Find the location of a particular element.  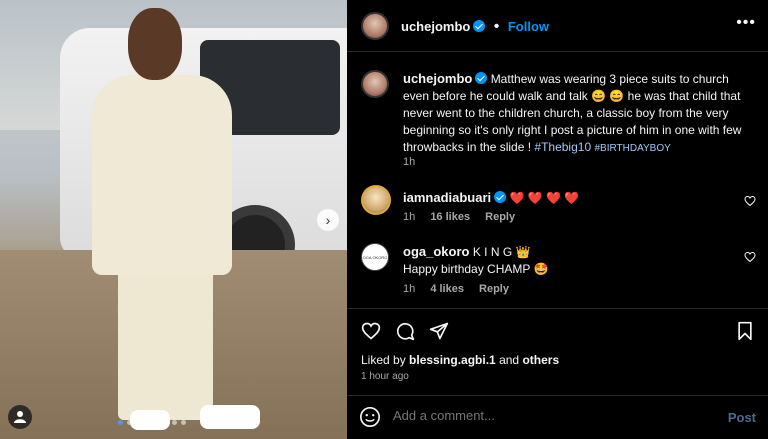

commenter-username: iamnadiabuari is located at coordinates (447, 197).